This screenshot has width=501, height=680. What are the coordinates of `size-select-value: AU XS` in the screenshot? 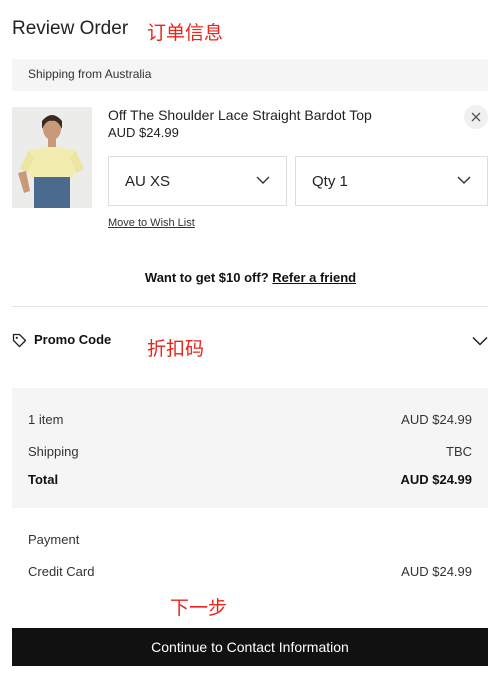 It's located at (148, 181).